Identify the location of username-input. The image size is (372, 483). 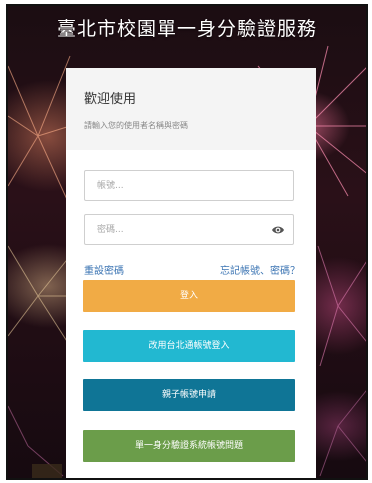
(189, 185).